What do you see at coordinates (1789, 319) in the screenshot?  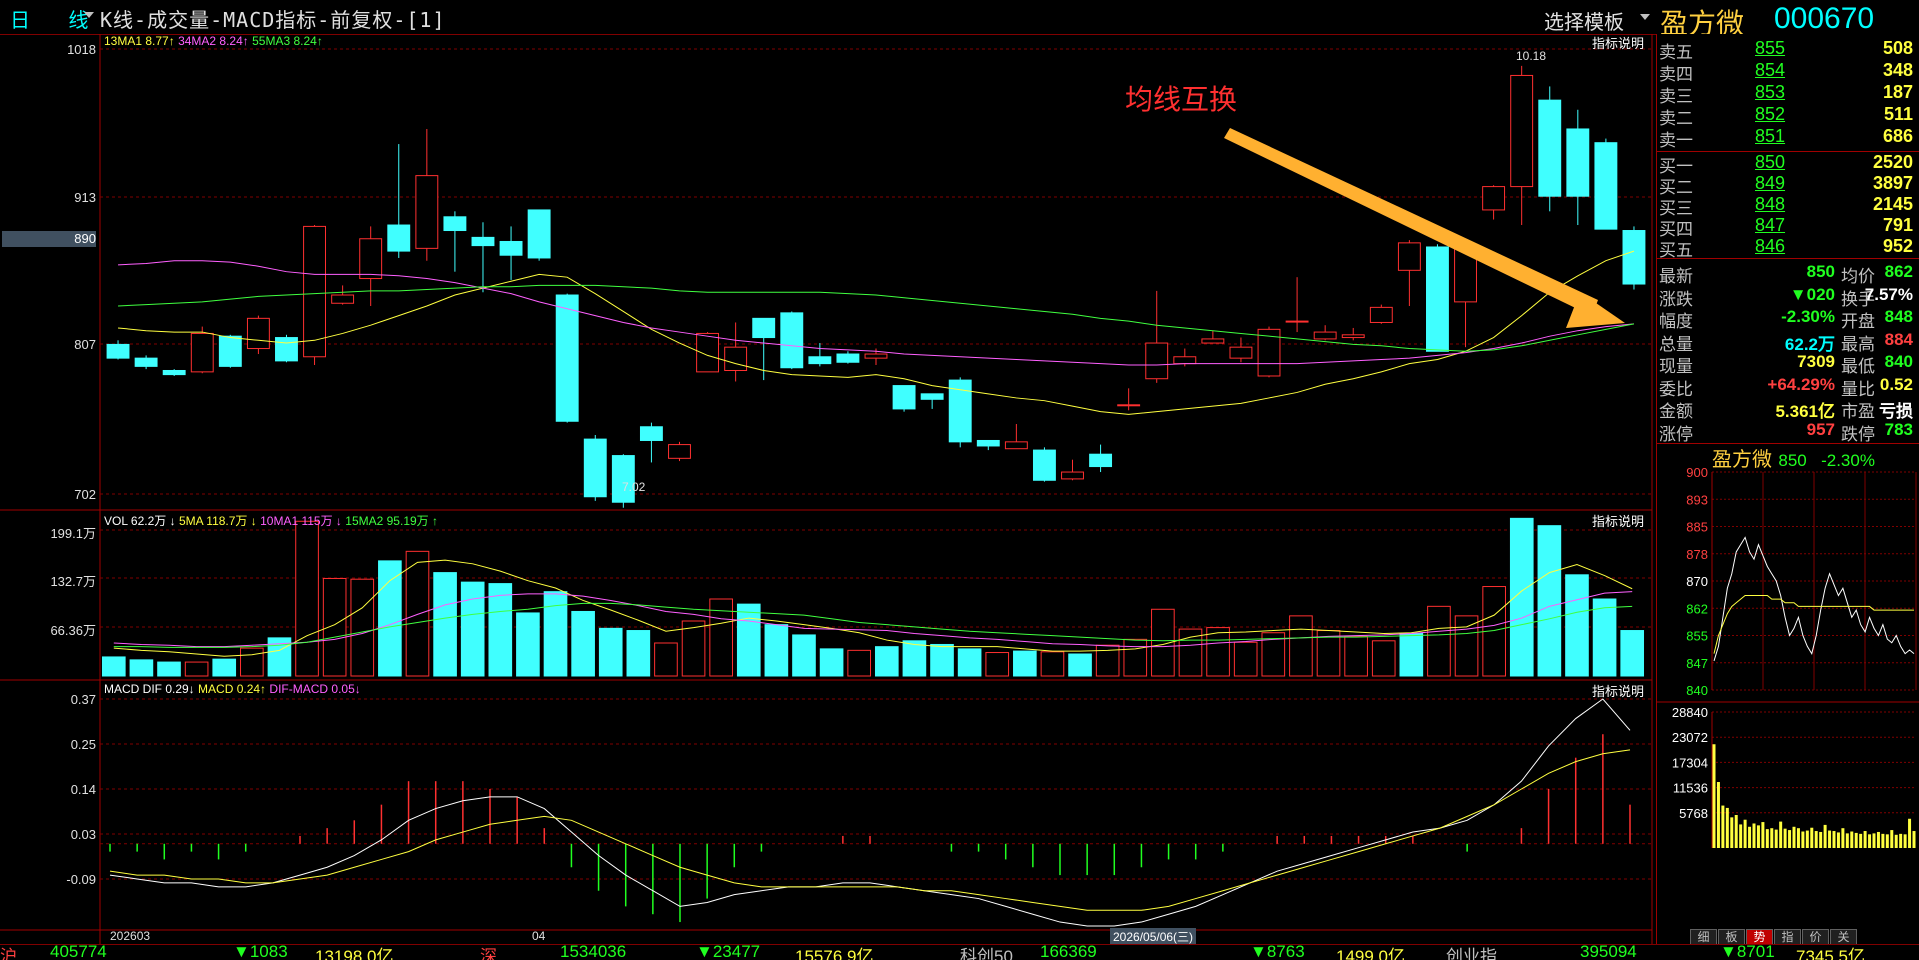 I see `quote-row: 幅度 -2.30% 开盘 848` at bounding box center [1789, 319].